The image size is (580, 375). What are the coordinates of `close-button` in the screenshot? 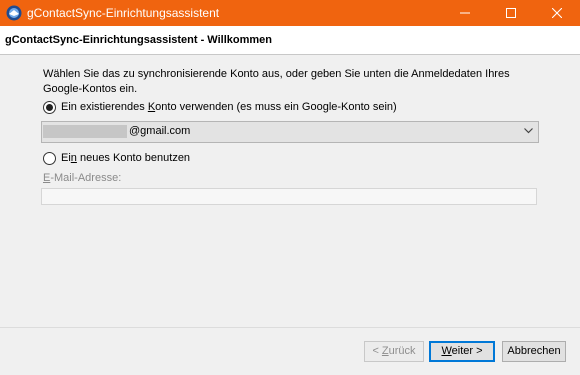 It's located at (557, 13).